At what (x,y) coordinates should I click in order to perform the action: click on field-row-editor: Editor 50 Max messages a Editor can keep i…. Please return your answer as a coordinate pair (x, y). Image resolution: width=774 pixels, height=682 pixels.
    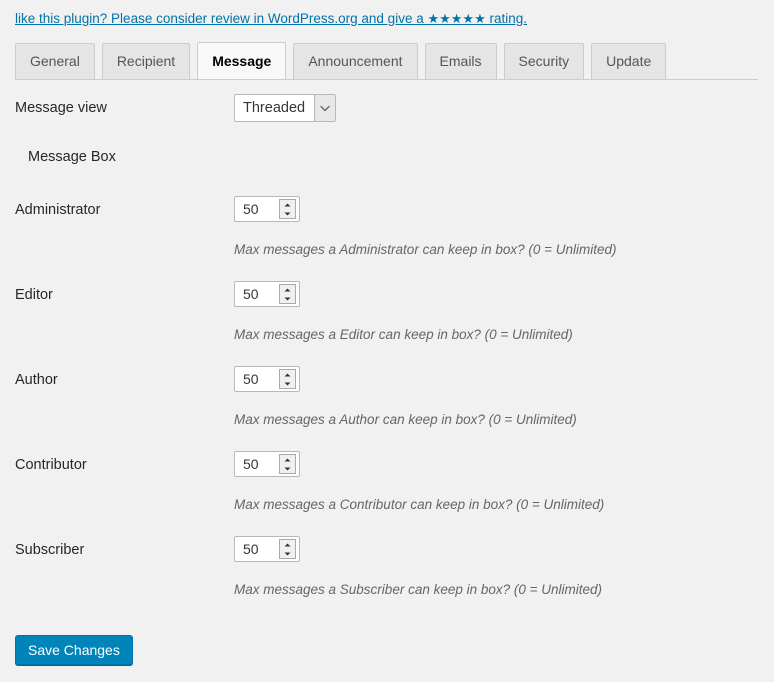
    Looking at the image, I should click on (387, 325).